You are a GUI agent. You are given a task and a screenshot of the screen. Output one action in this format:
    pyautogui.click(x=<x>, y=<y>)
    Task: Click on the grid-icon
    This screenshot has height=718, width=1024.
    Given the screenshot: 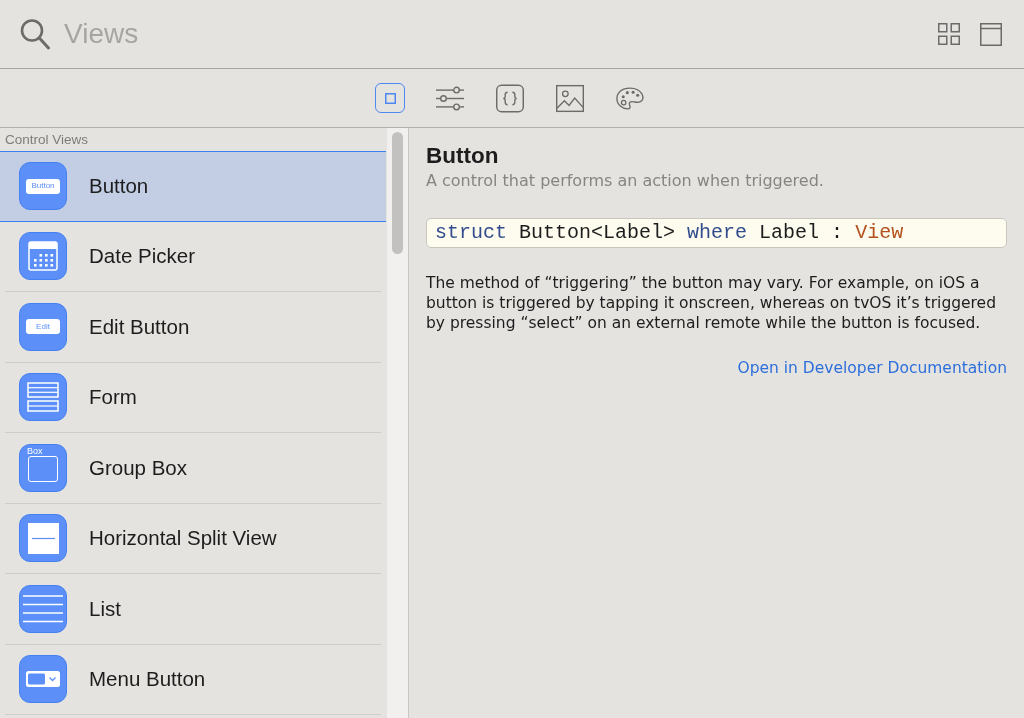 What is the action you would take?
    pyautogui.click(x=949, y=34)
    